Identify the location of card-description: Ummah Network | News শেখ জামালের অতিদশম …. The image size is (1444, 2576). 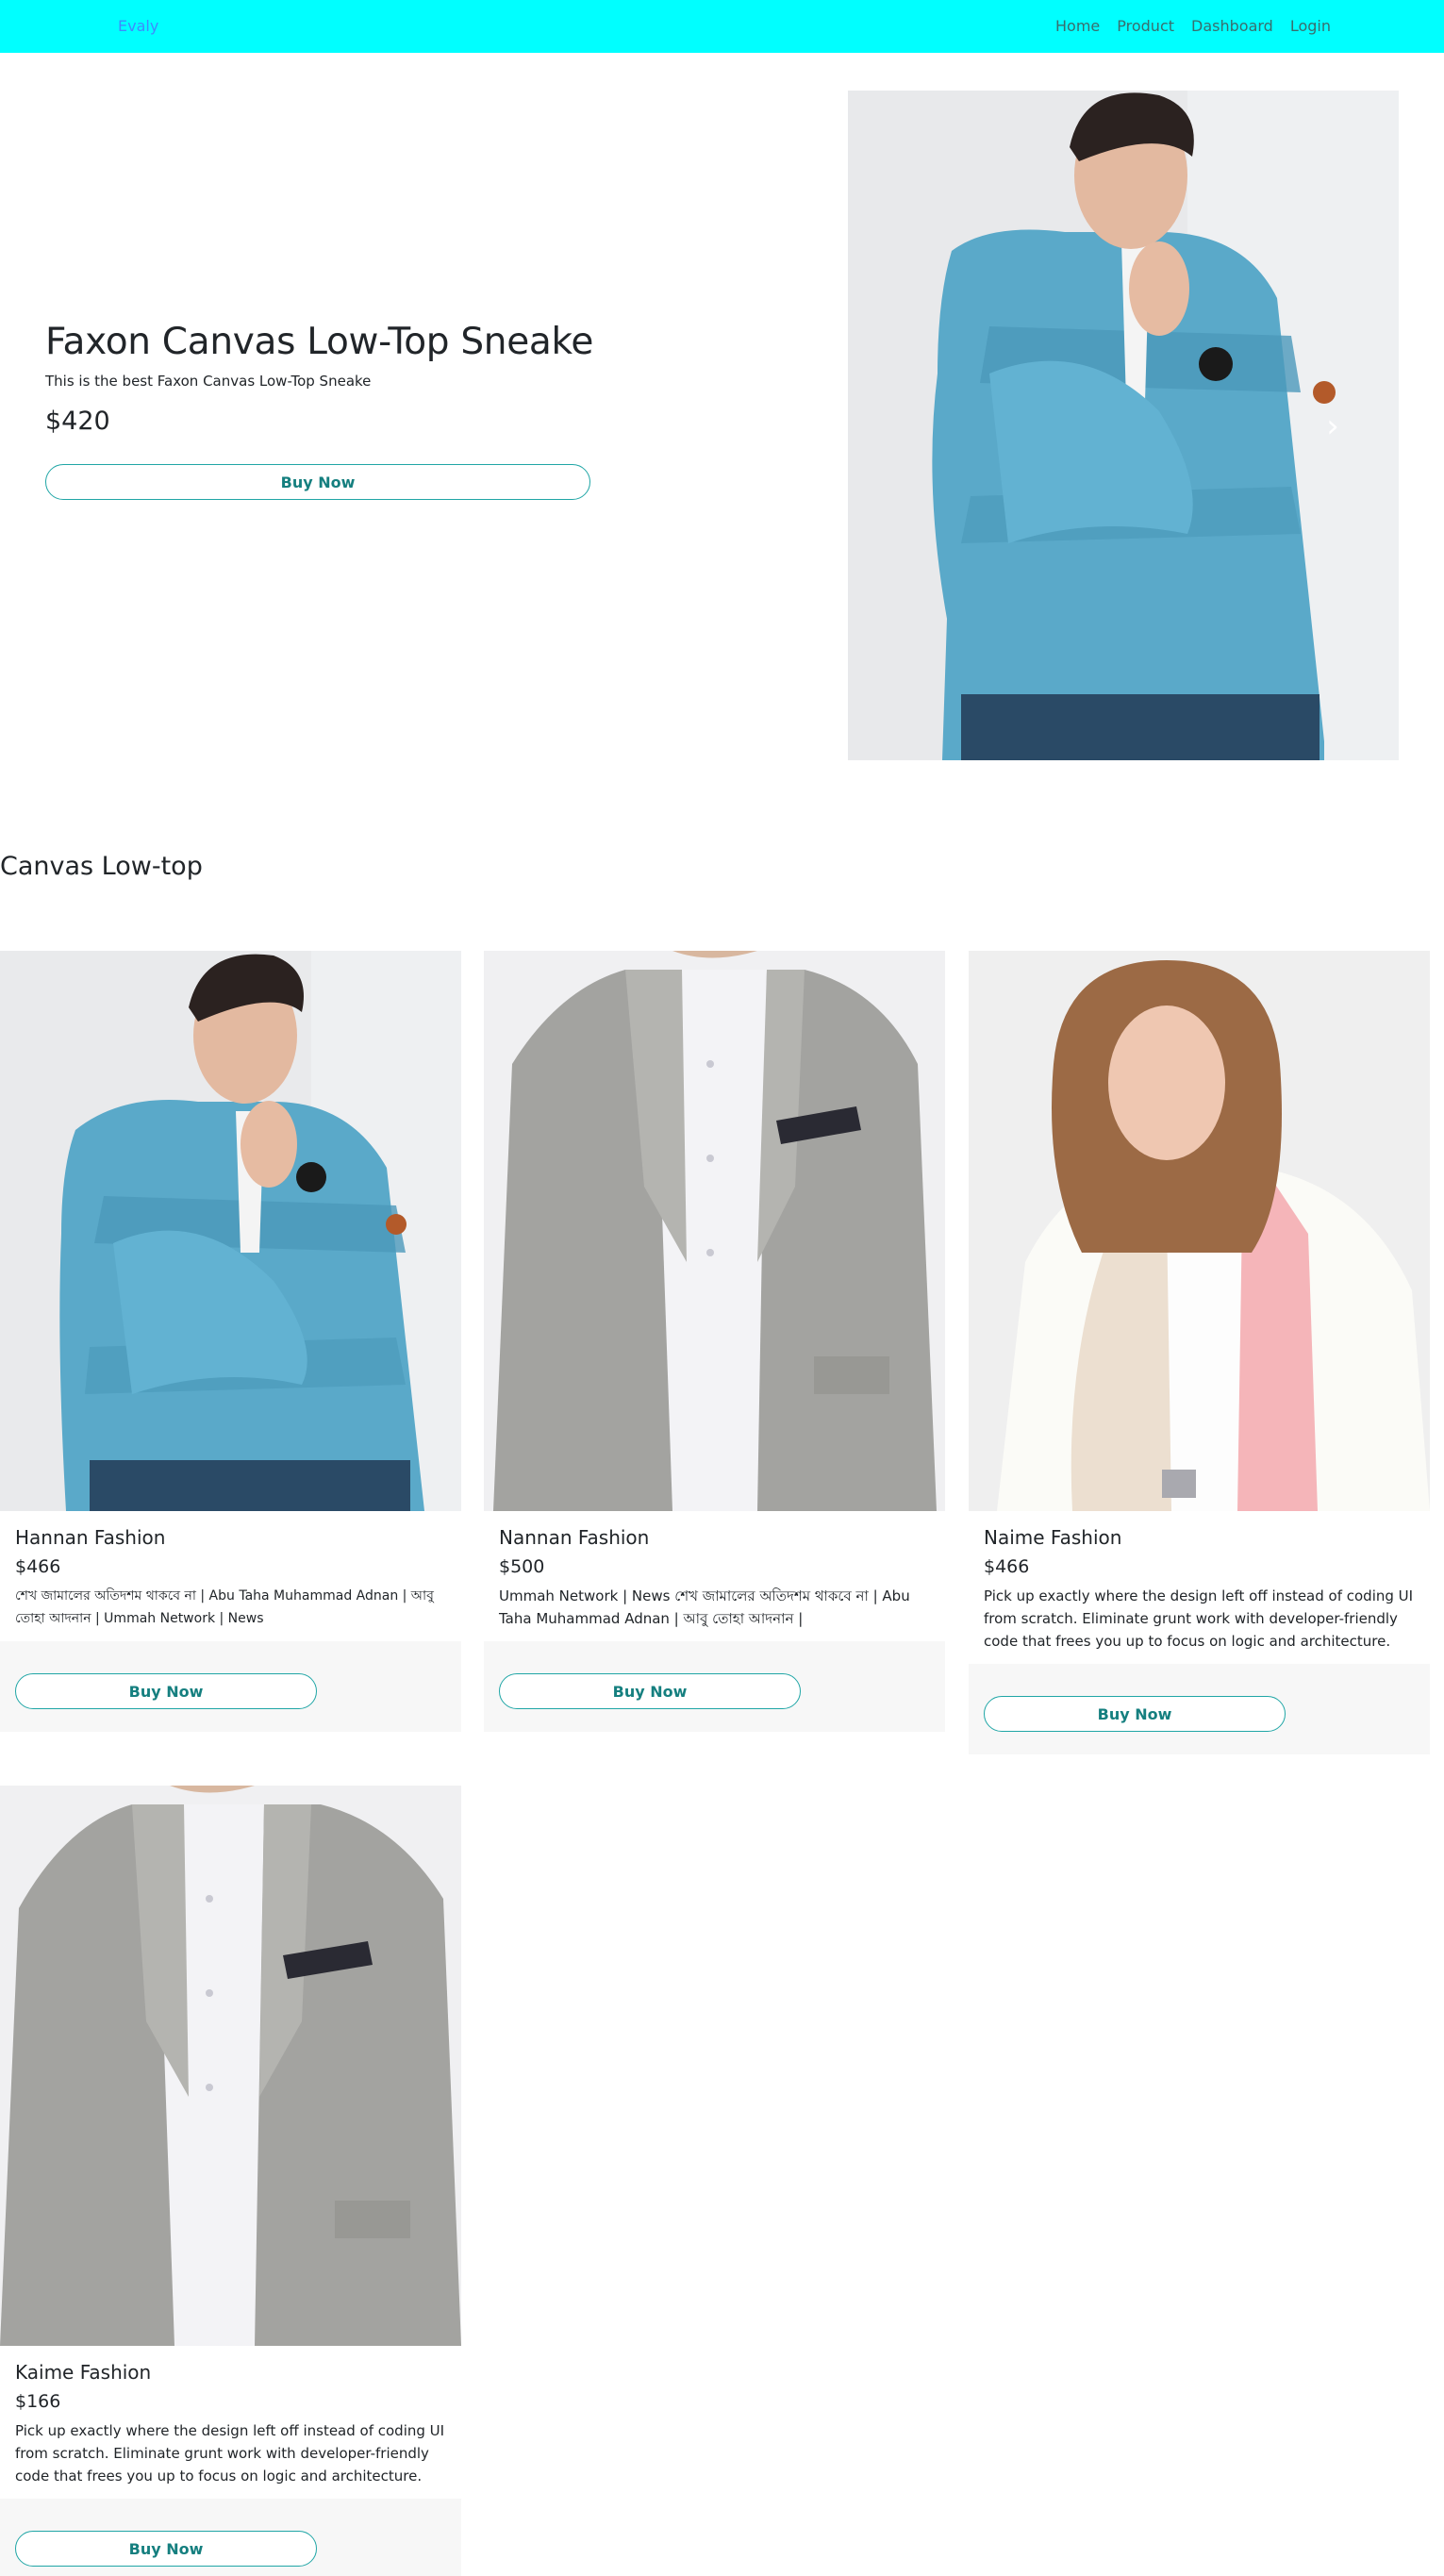
(704, 1607).